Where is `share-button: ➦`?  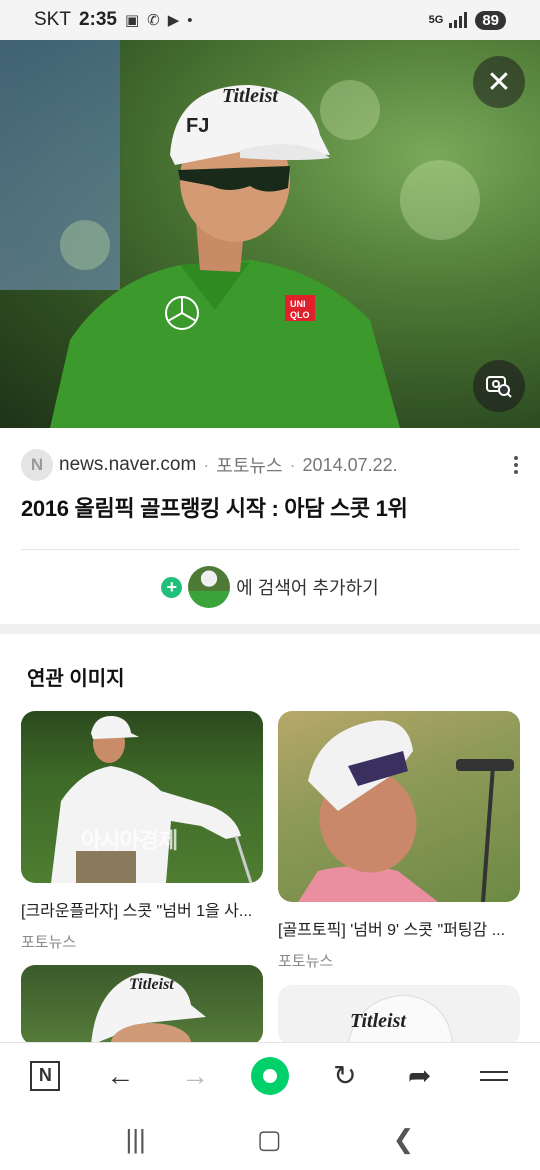 share-button: ➦ is located at coordinates (420, 1076).